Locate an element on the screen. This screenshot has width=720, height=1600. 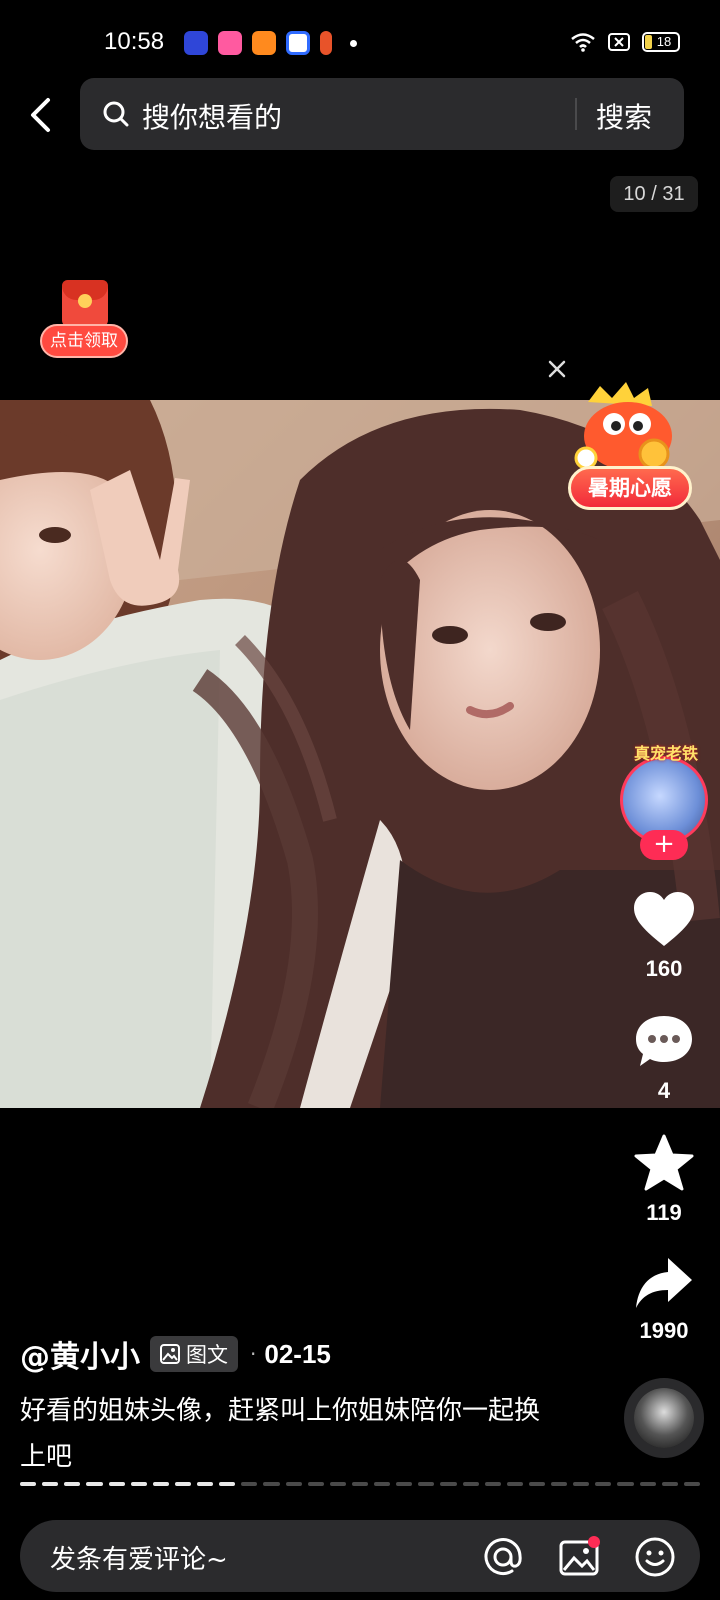
back-button is located at coordinates (40, 115).